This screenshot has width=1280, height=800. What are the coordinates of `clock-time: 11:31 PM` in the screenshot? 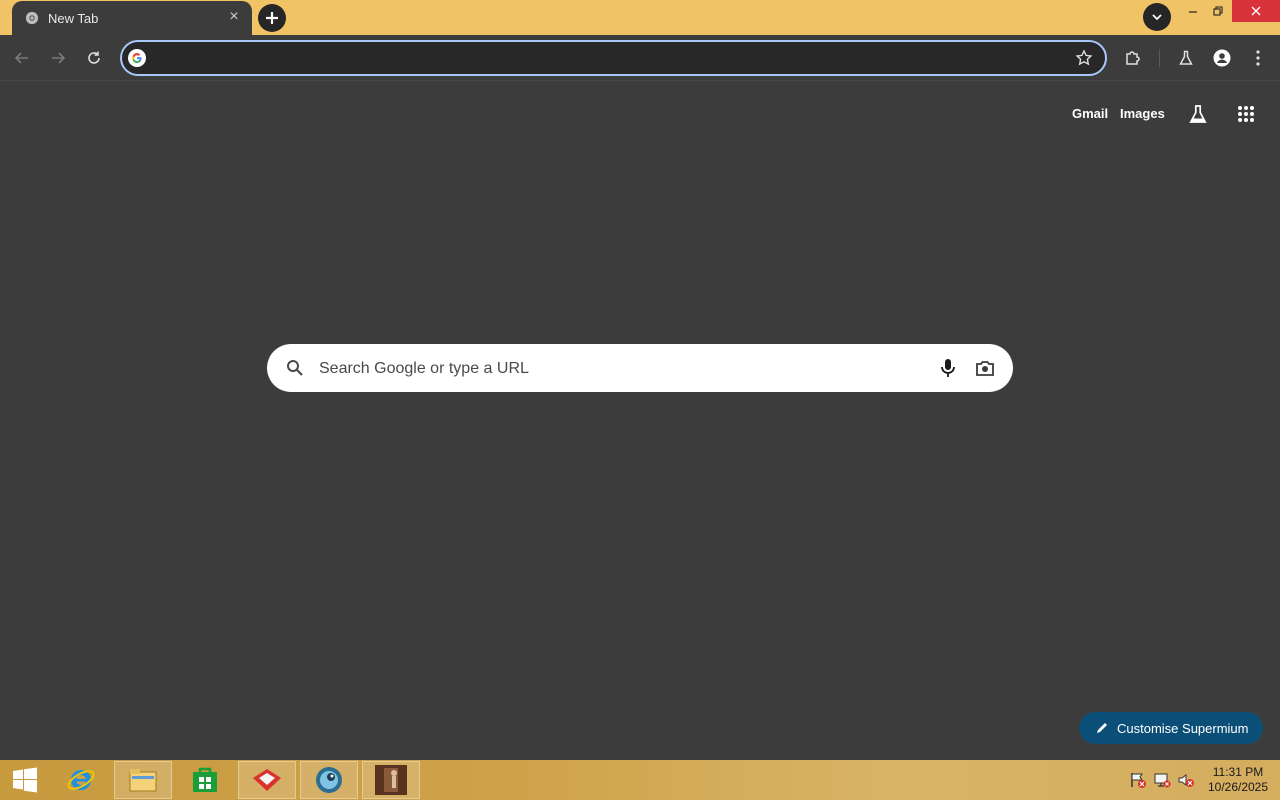 It's located at (1238, 772).